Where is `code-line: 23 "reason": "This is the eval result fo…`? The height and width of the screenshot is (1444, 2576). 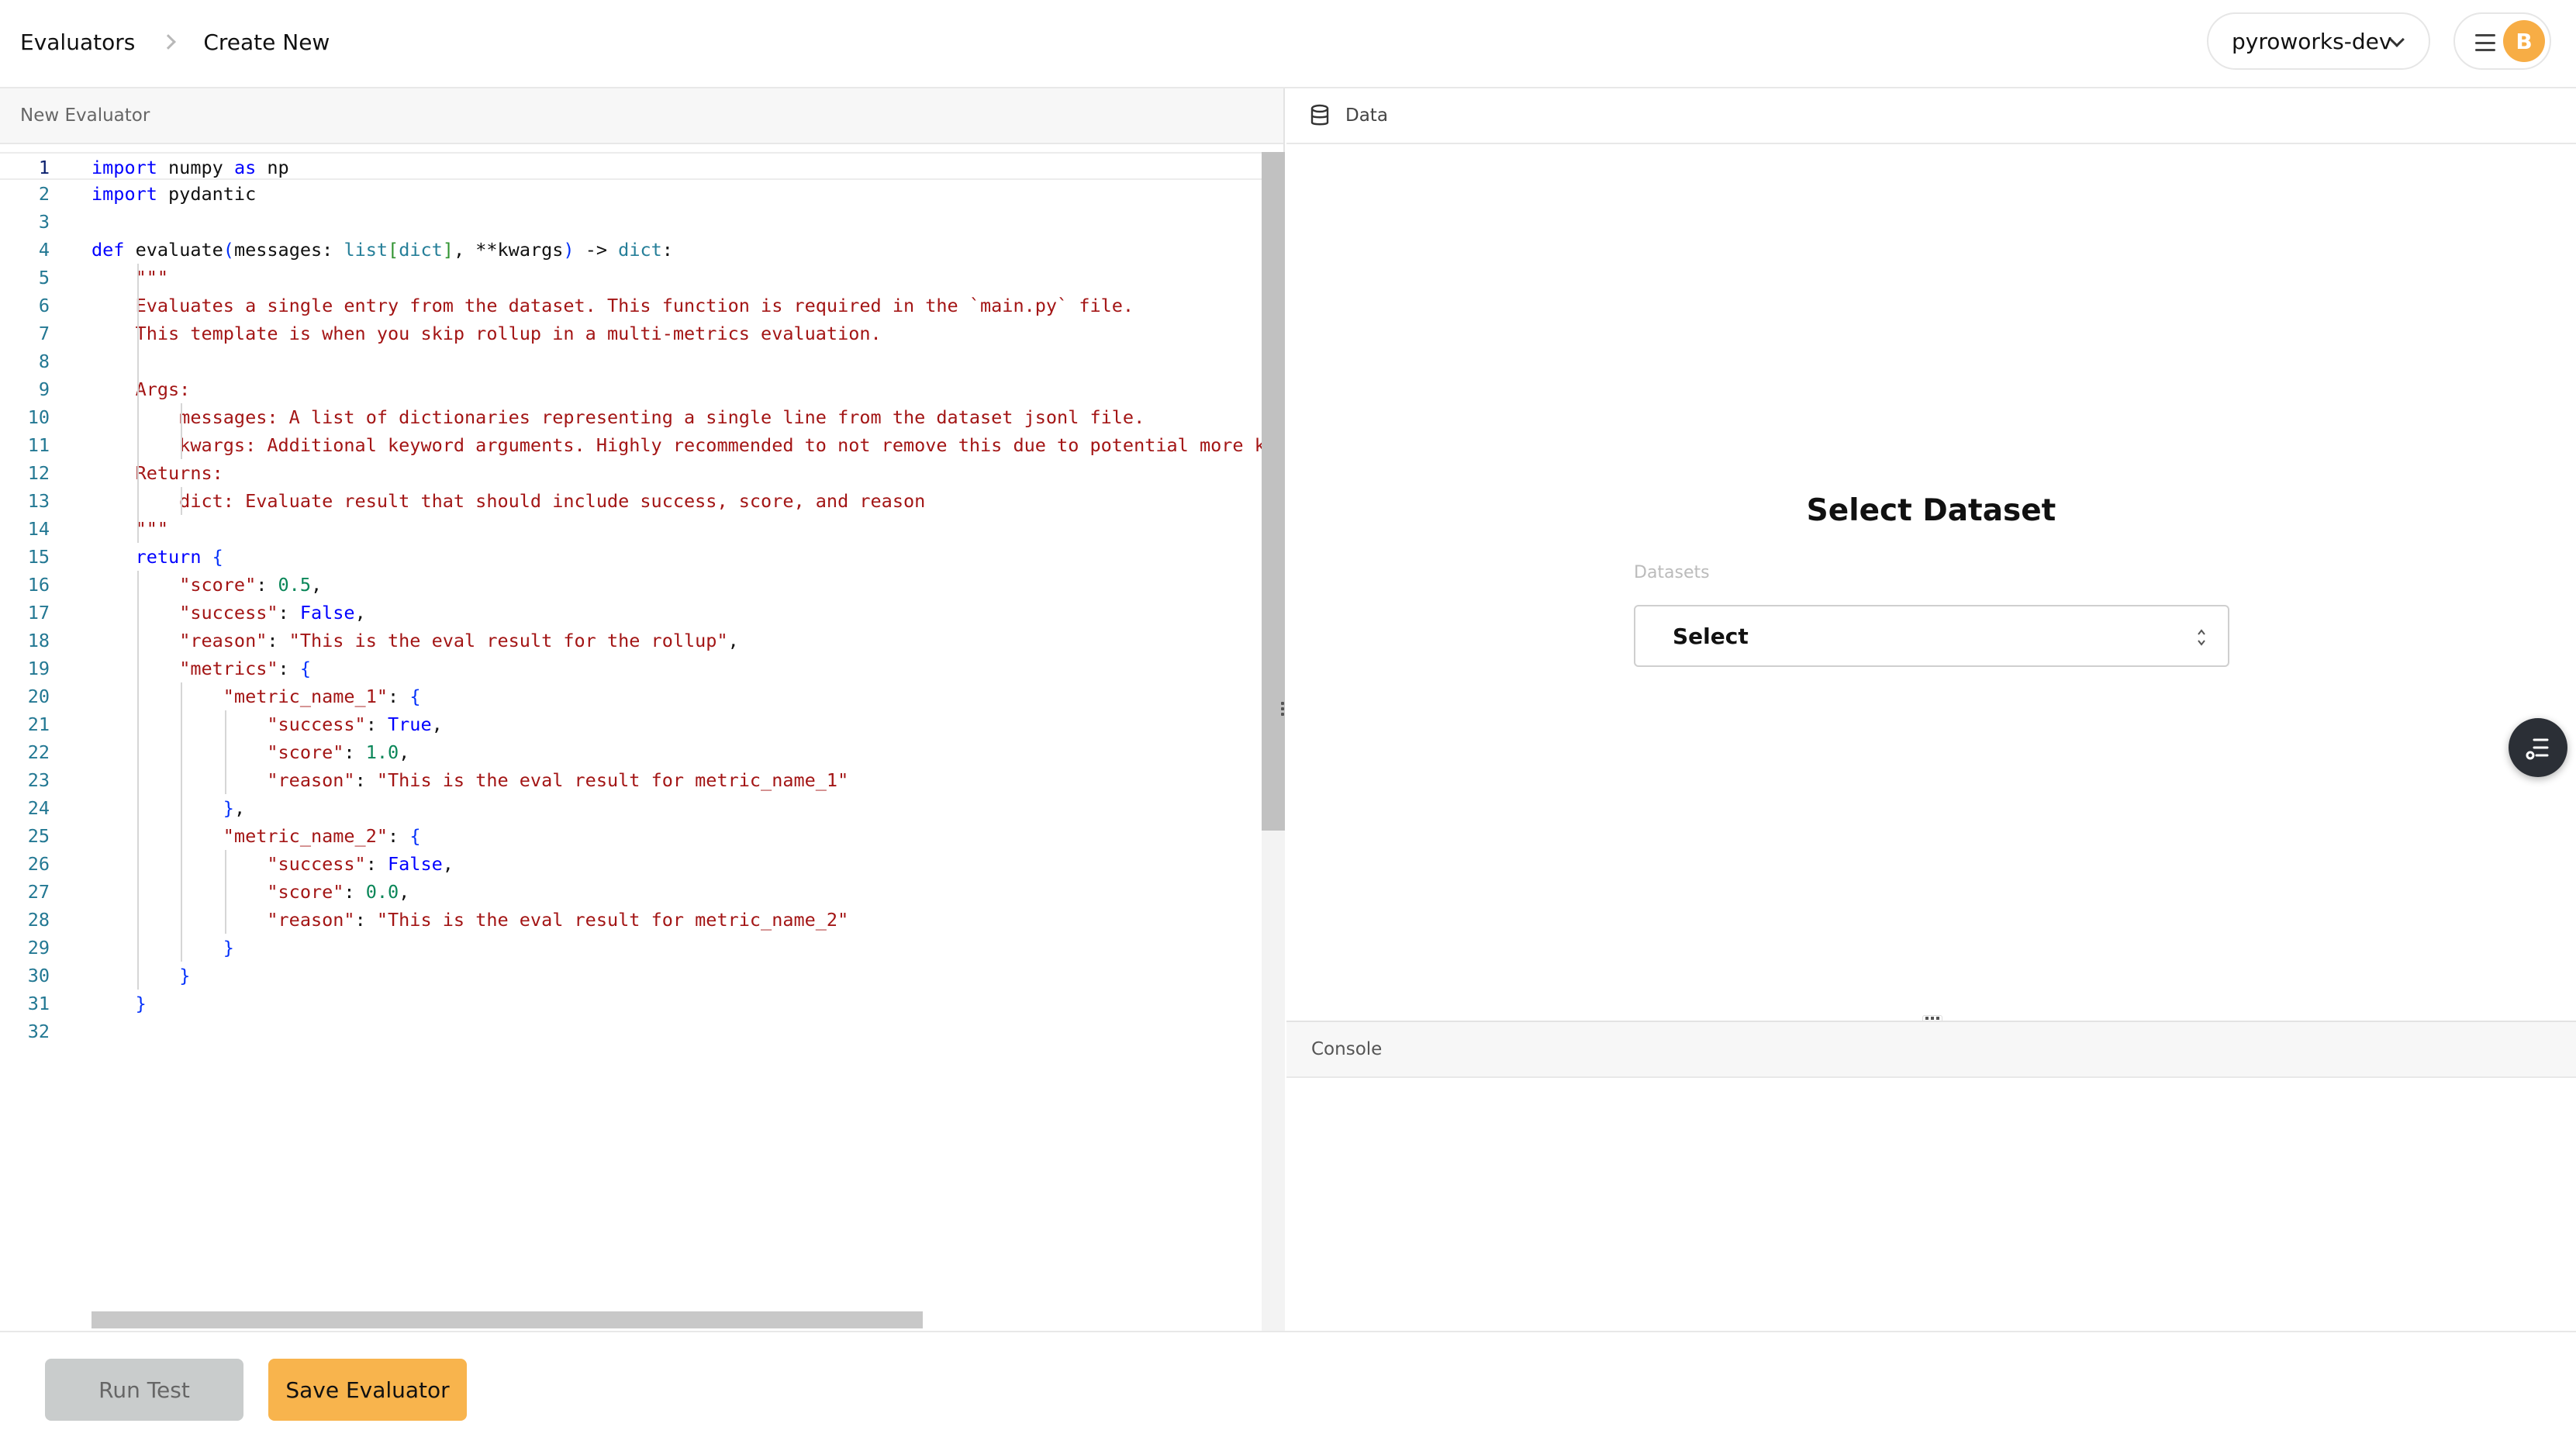 code-line: 23 "reason": "This is the eval result fo… is located at coordinates (631, 780).